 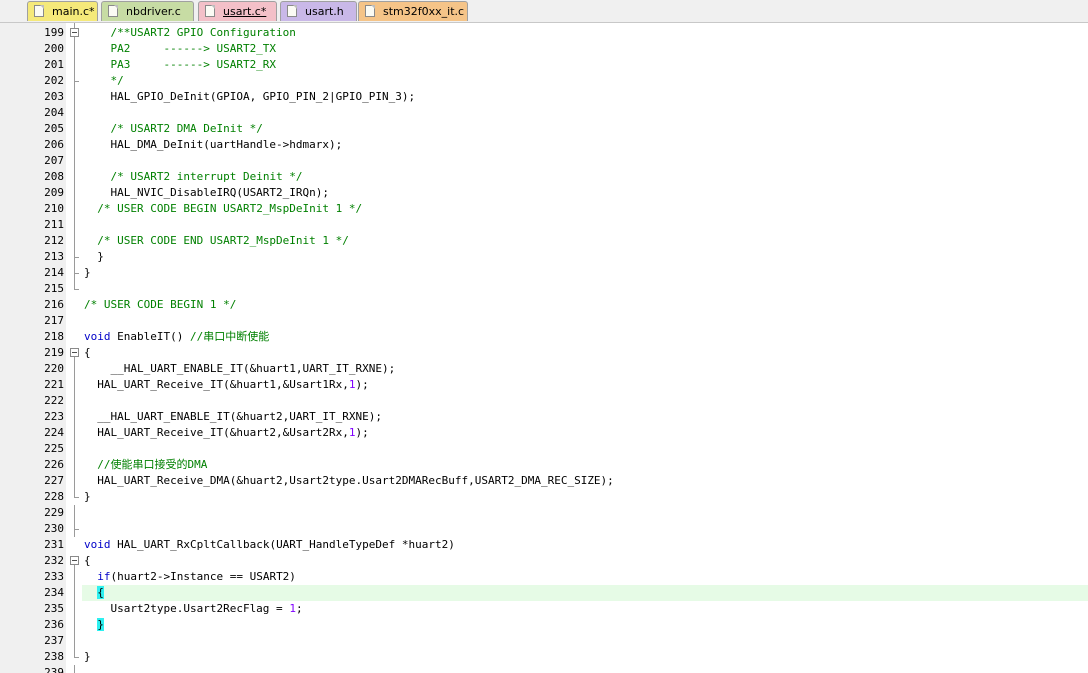 What do you see at coordinates (177, 336) in the screenshot?
I see `code-text: void EnableIT() //串口中断使能` at bounding box center [177, 336].